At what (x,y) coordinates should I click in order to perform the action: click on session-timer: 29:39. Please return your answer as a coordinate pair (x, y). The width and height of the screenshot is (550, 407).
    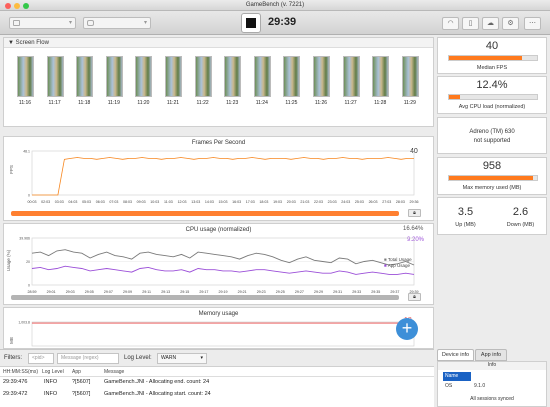
    Looking at the image, I should click on (282, 22).